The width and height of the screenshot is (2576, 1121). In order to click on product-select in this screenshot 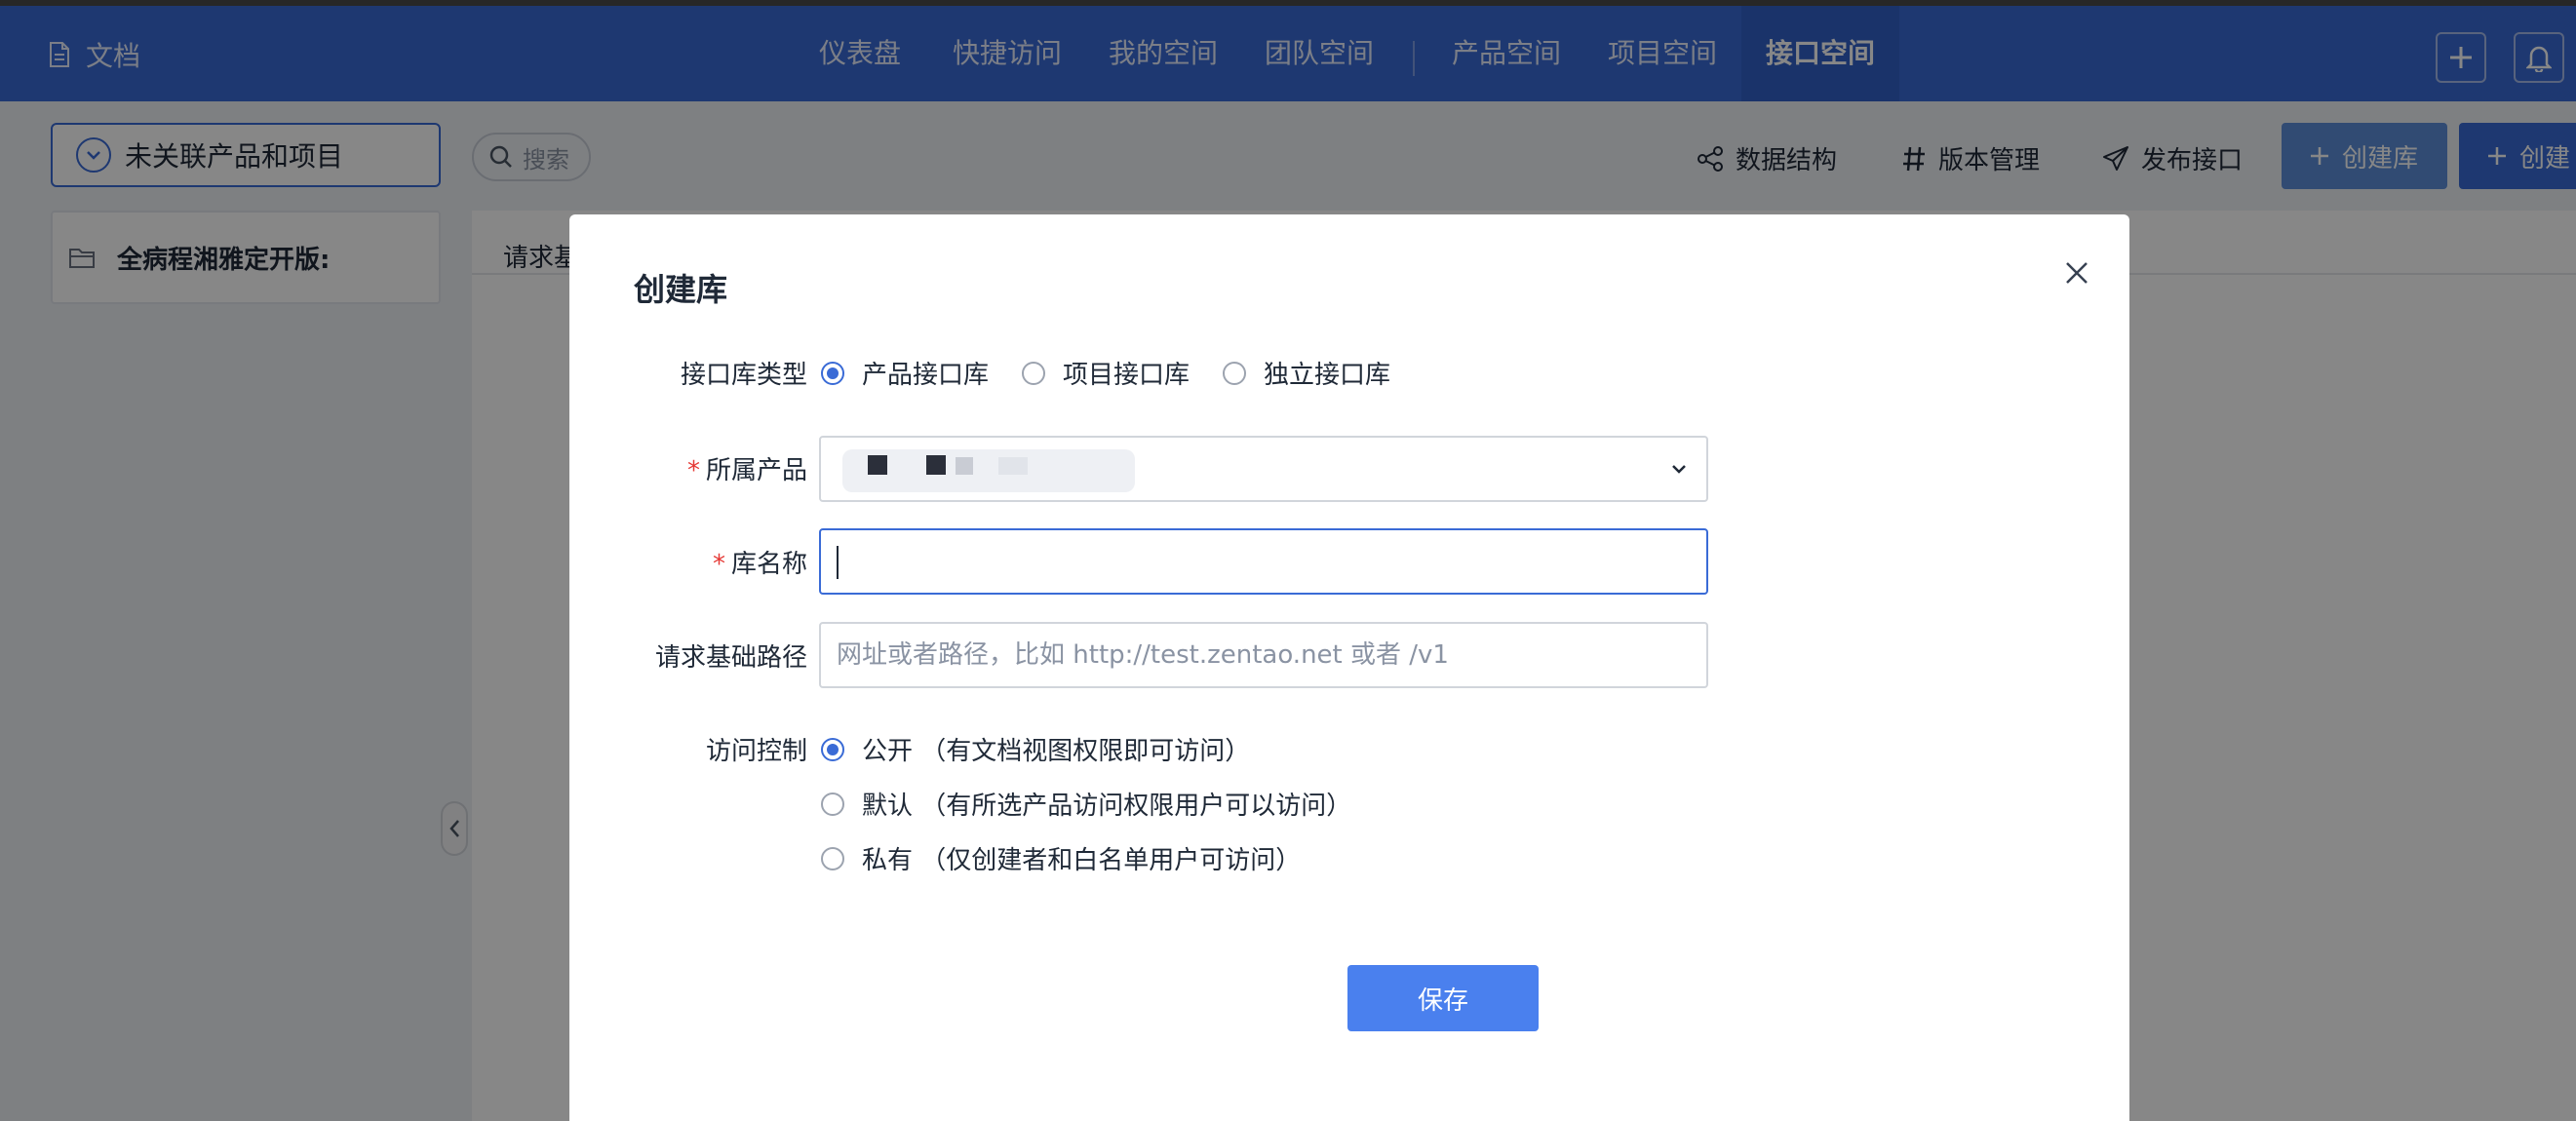, I will do `click(1263, 469)`.